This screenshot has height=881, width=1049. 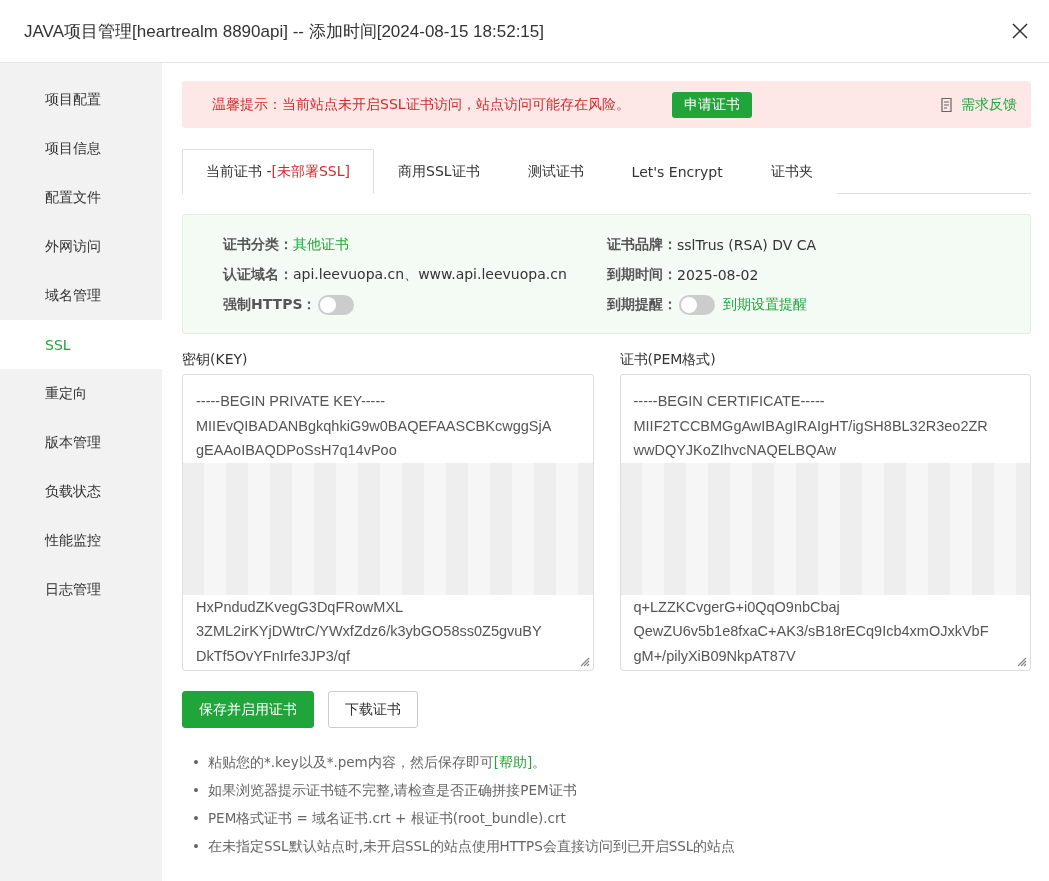 What do you see at coordinates (747, 245) in the screenshot?
I see `field-value: sslTrus (RSA) DV CA` at bounding box center [747, 245].